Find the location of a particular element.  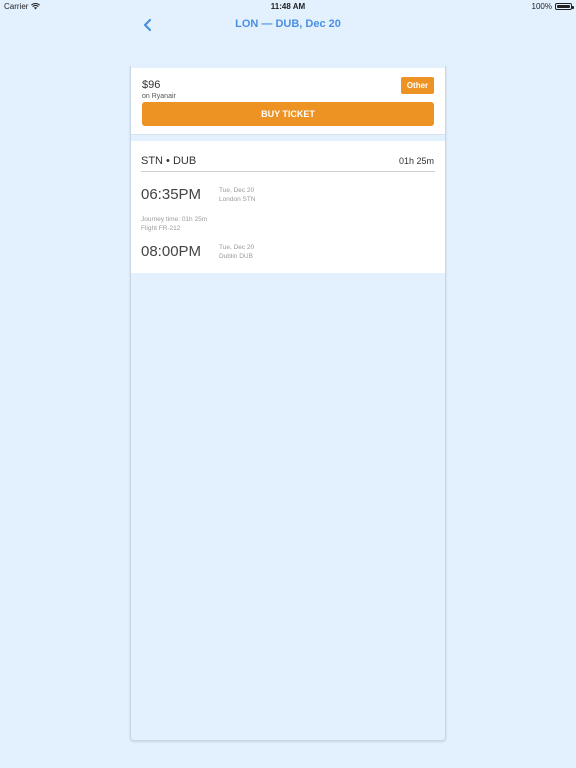

departure-place: London STN is located at coordinates (237, 199).